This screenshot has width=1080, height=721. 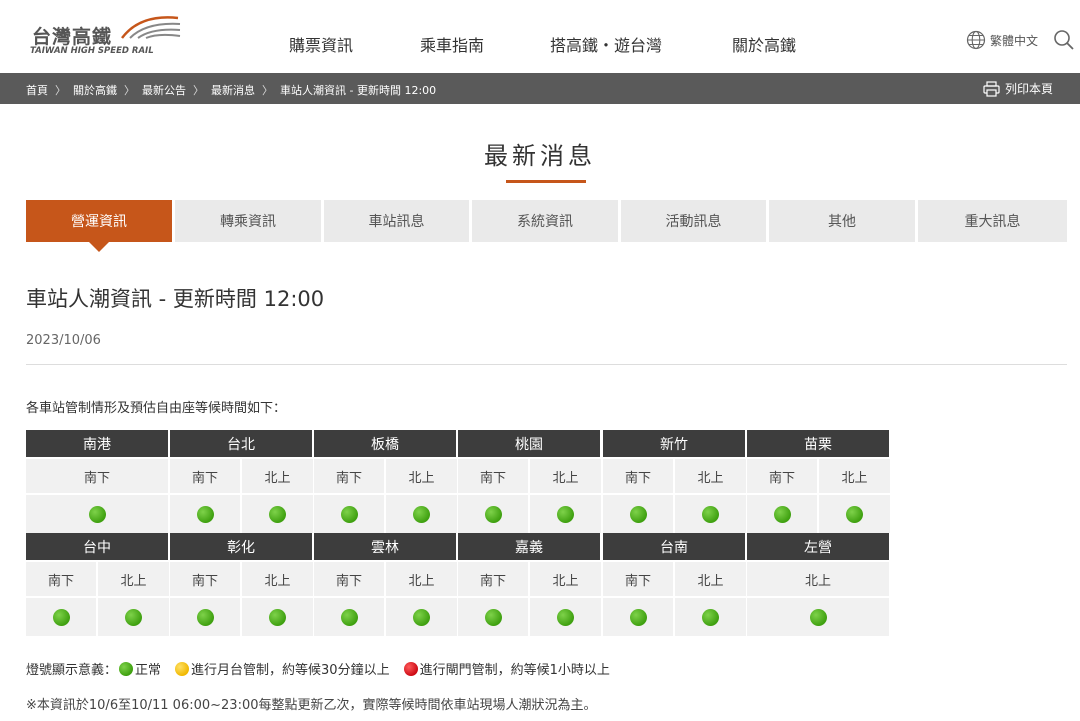 What do you see at coordinates (514, 670) in the screenshot?
I see `legend-gate-control: 進行閘門管制，約等候1小時以上` at bounding box center [514, 670].